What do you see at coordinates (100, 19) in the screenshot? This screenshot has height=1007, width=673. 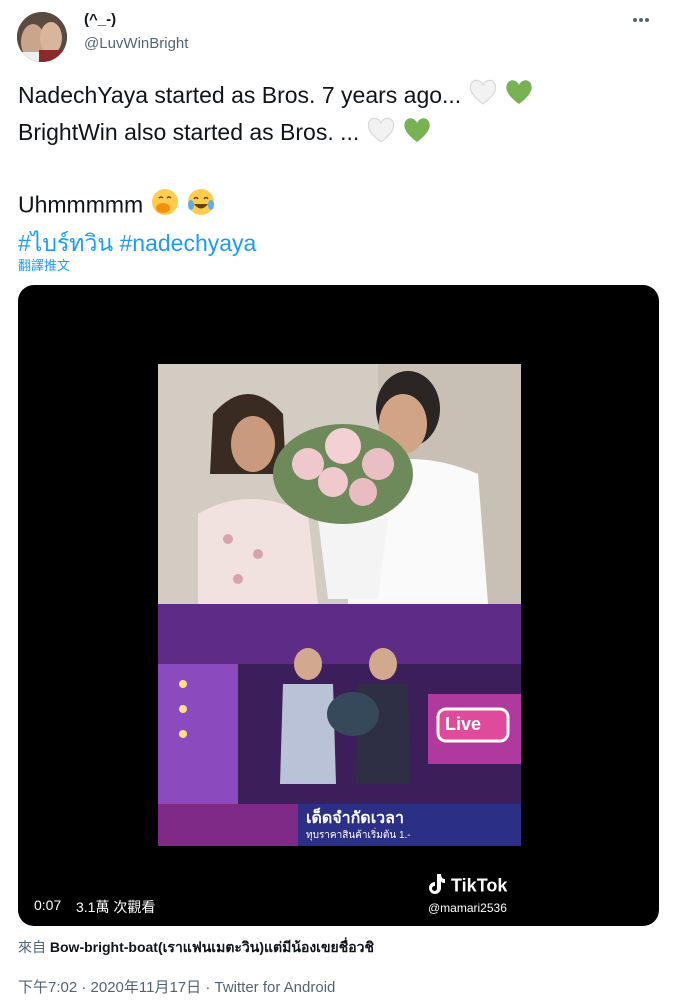 I see `display-name: (^_-)` at bounding box center [100, 19].